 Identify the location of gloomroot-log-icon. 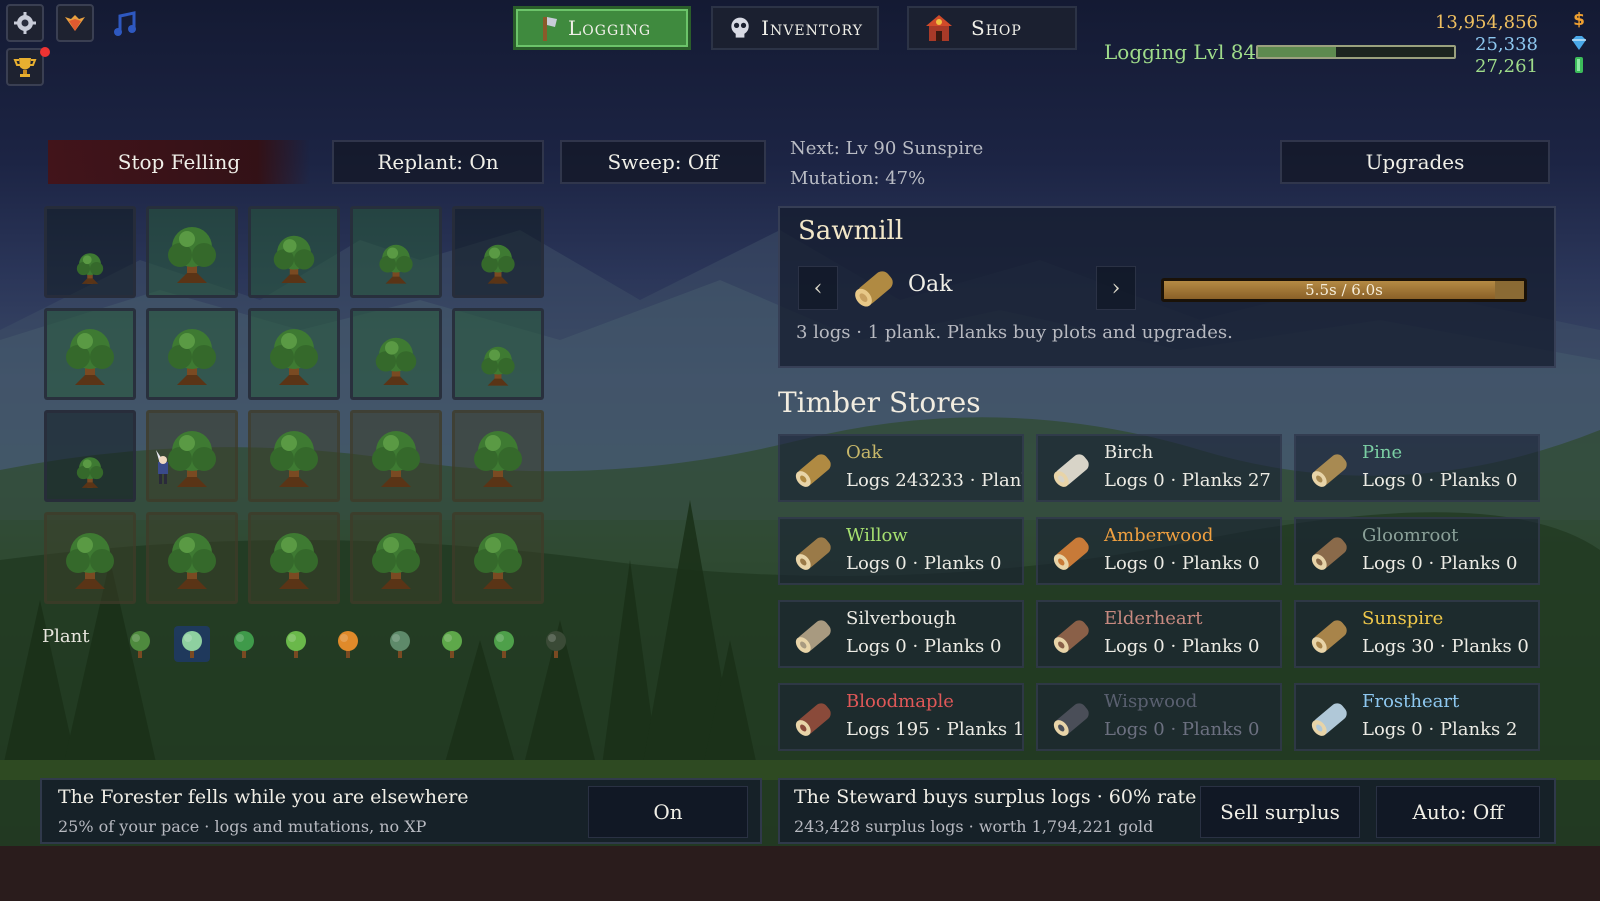
(1329, 553).